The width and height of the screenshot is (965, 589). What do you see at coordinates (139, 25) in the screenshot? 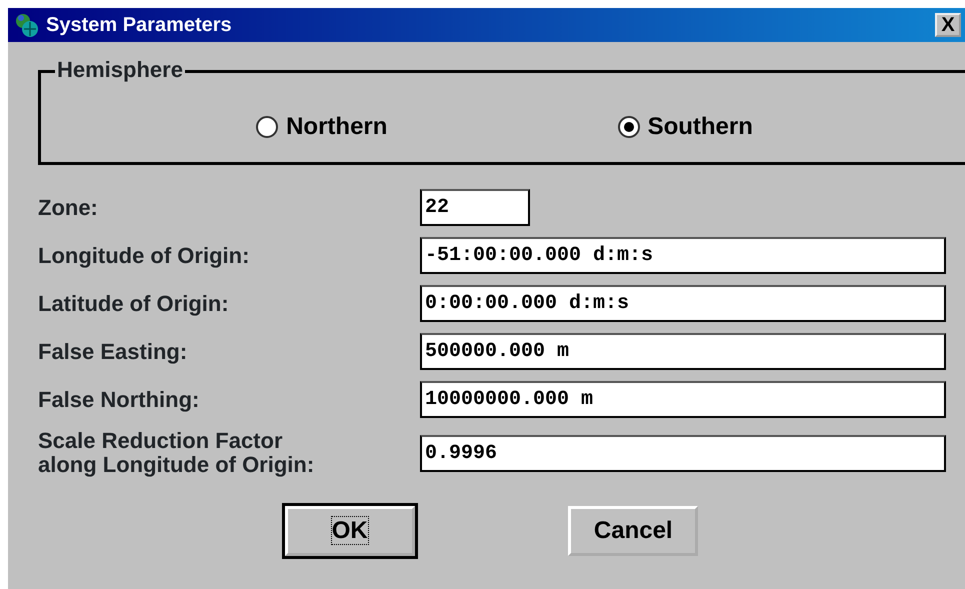
I see `window-title: System Parameters` at bounding box center [139, 25].